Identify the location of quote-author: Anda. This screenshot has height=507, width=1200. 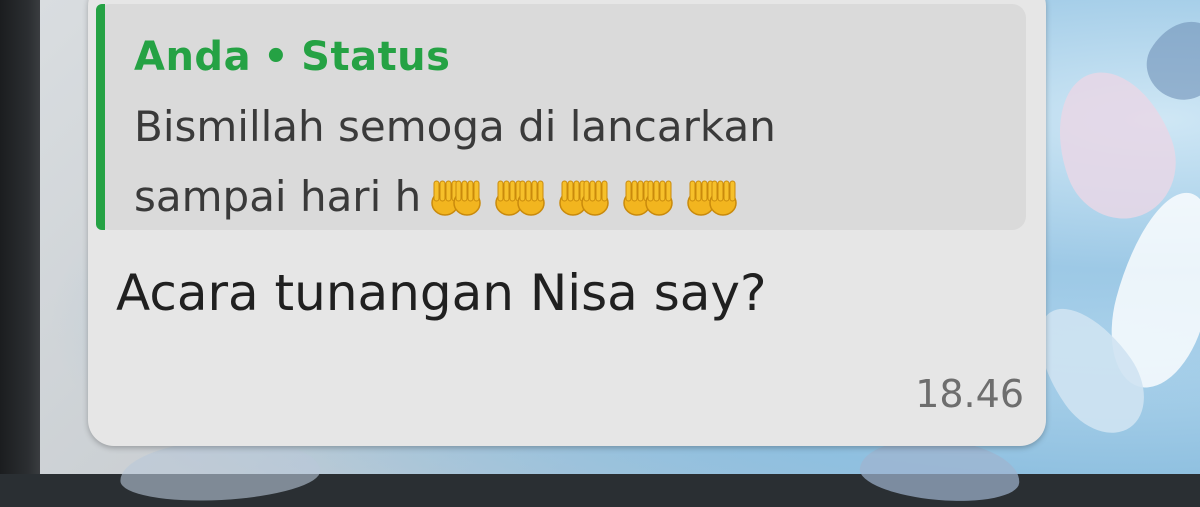
(193, 57).